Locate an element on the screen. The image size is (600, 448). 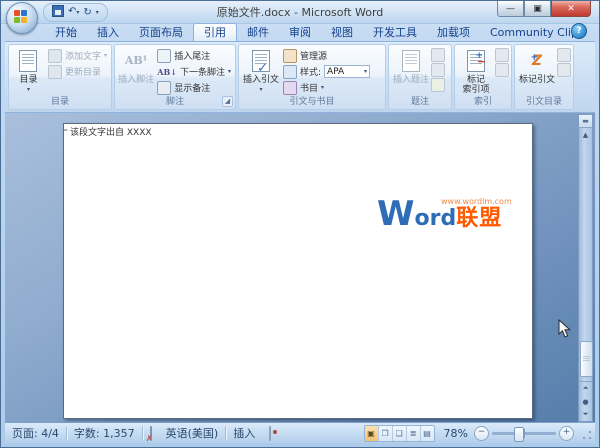
tab-developer: 开发工具 is located at coordinates (395, 32).